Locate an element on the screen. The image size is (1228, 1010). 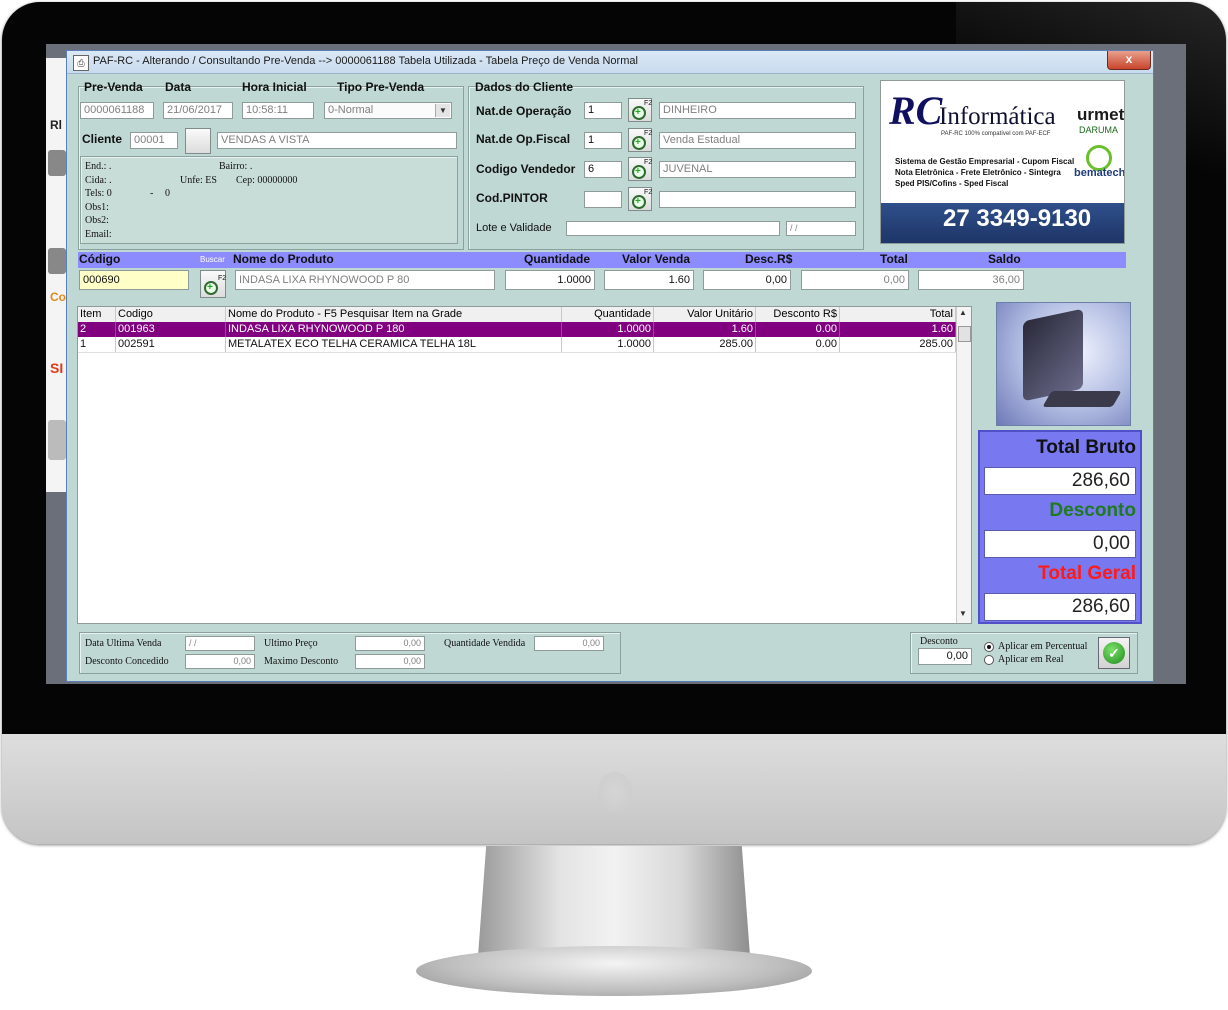
cliente-search-button is located at coordinates (198, 141).